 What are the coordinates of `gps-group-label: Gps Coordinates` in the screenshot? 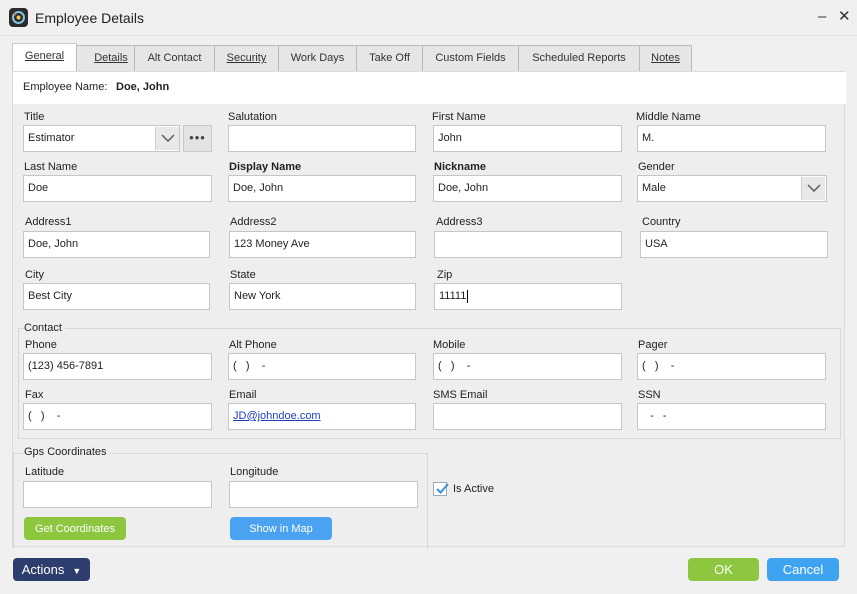 It's located at (67, 452).